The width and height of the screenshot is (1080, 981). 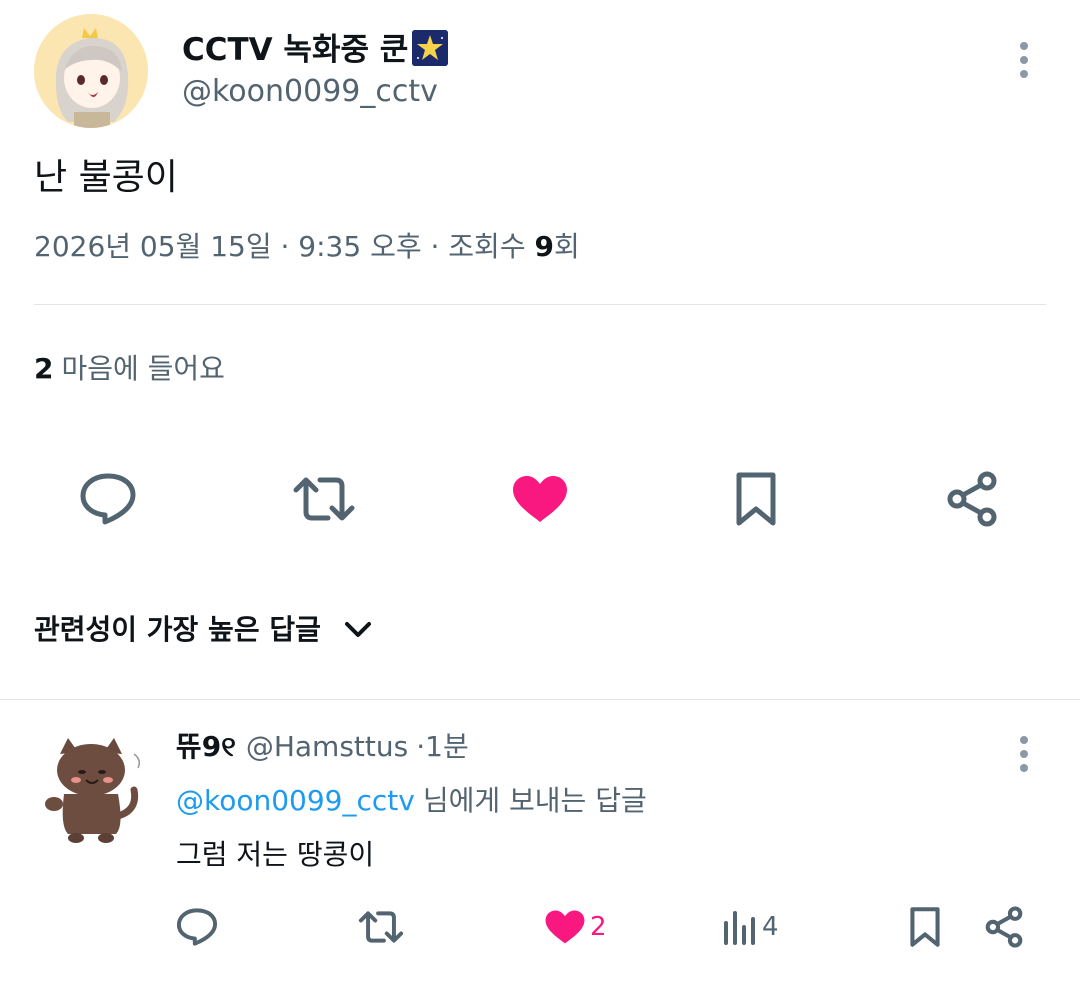 I want to click on chevron-down-icon, so click(x=357, y=629).